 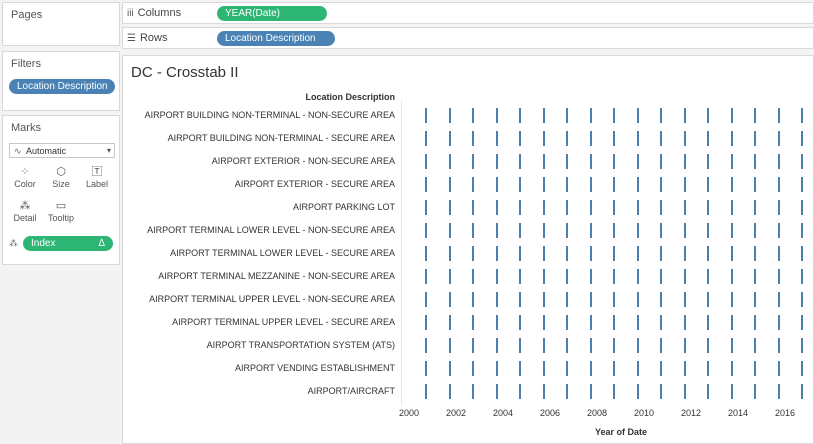 What do you see at coordinates (61, 179) in the screenshot?
I see `size-button: ⬡ Size` at bounding box center [61, 179].